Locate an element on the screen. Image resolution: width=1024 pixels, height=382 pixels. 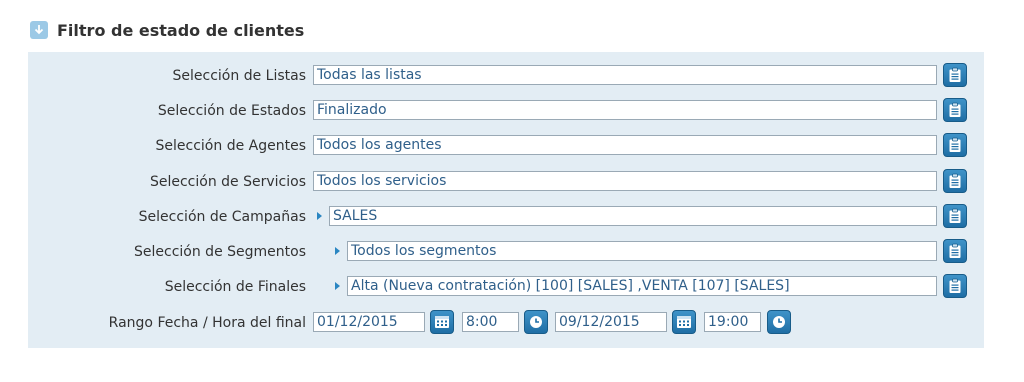
end-date-calendar-button is located at coordinates (684, 322).